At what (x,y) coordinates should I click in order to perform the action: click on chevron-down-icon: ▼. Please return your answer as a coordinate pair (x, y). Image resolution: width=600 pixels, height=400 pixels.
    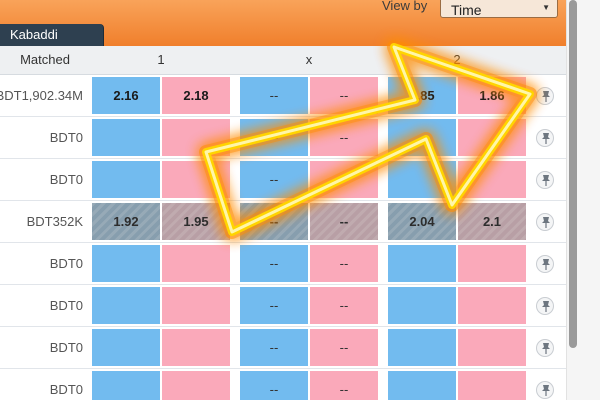
    Looking at the image, I should click on (546, 7).